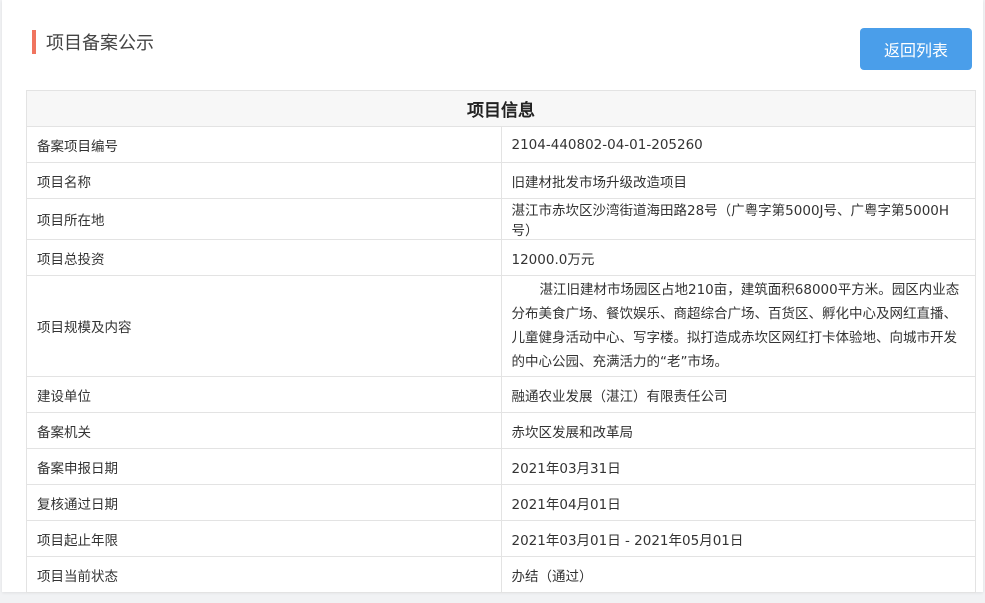 The image size is (985, 603). What do you see at coordinates (738, 502) in the screenshot?
I see `row-value: 2021年04月01日` at bounding box center [738, 502].